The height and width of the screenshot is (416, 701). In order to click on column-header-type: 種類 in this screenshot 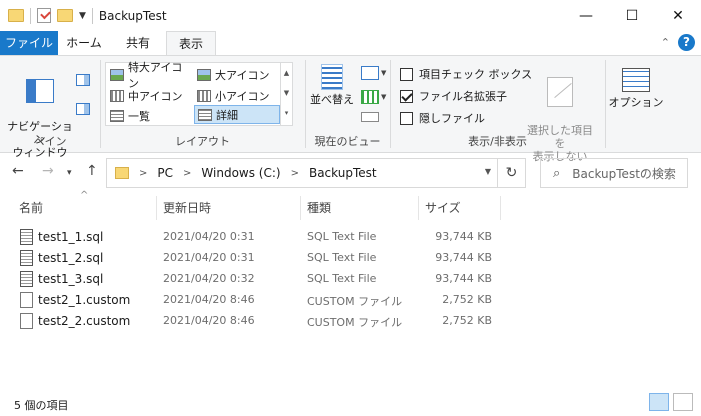, I will do `click(360, 208)`.